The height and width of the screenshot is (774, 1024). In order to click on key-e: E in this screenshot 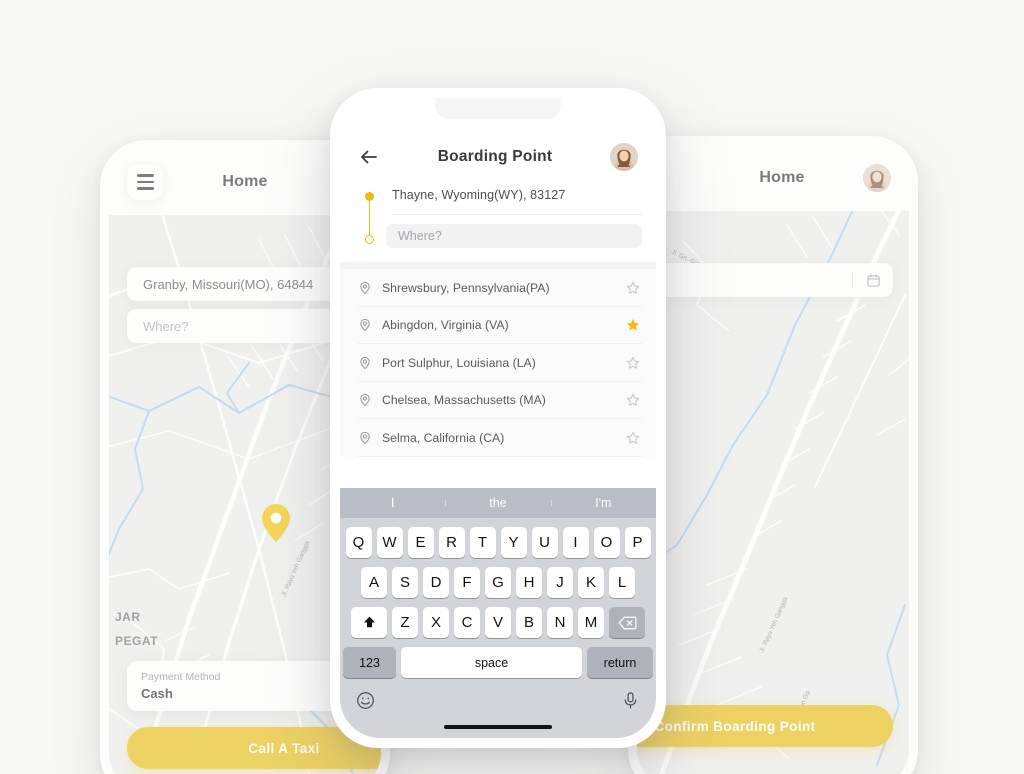, I will do `click(420, 542)`.